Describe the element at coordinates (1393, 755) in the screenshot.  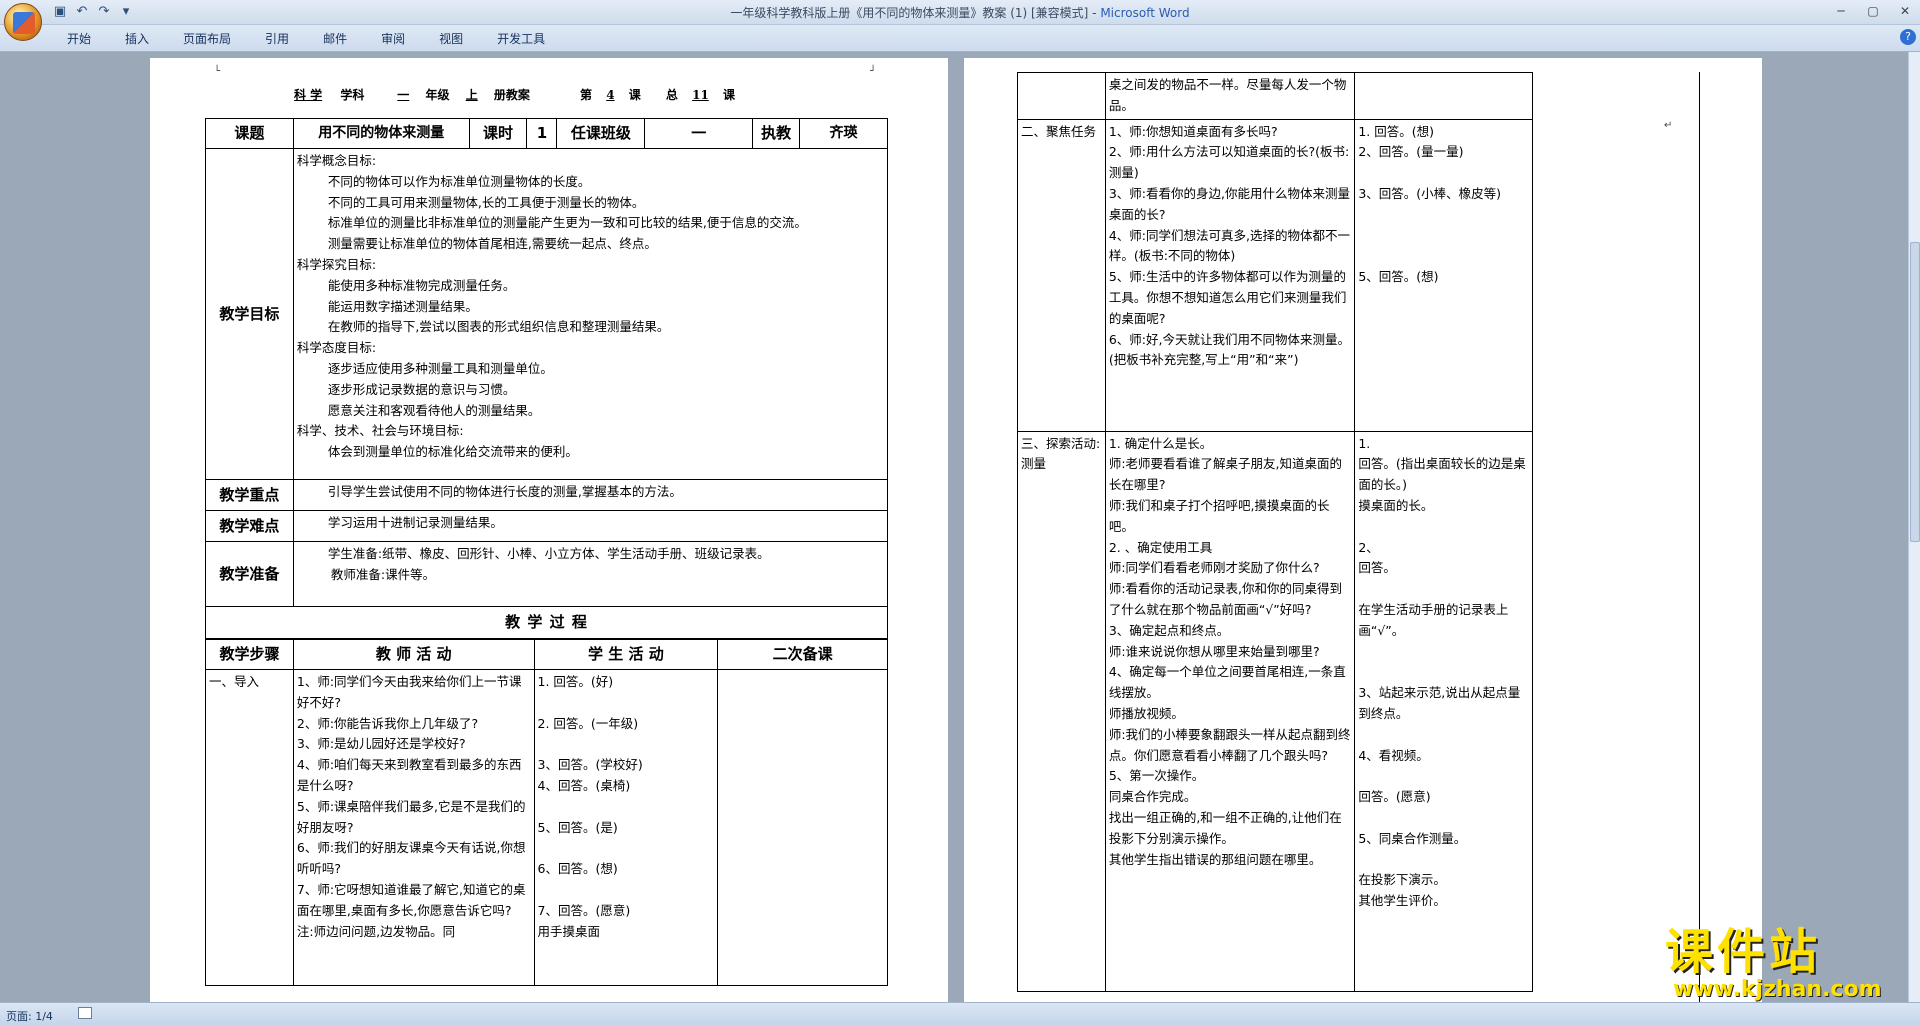
I see `step3-student-line: 4、看视频。` at that location.